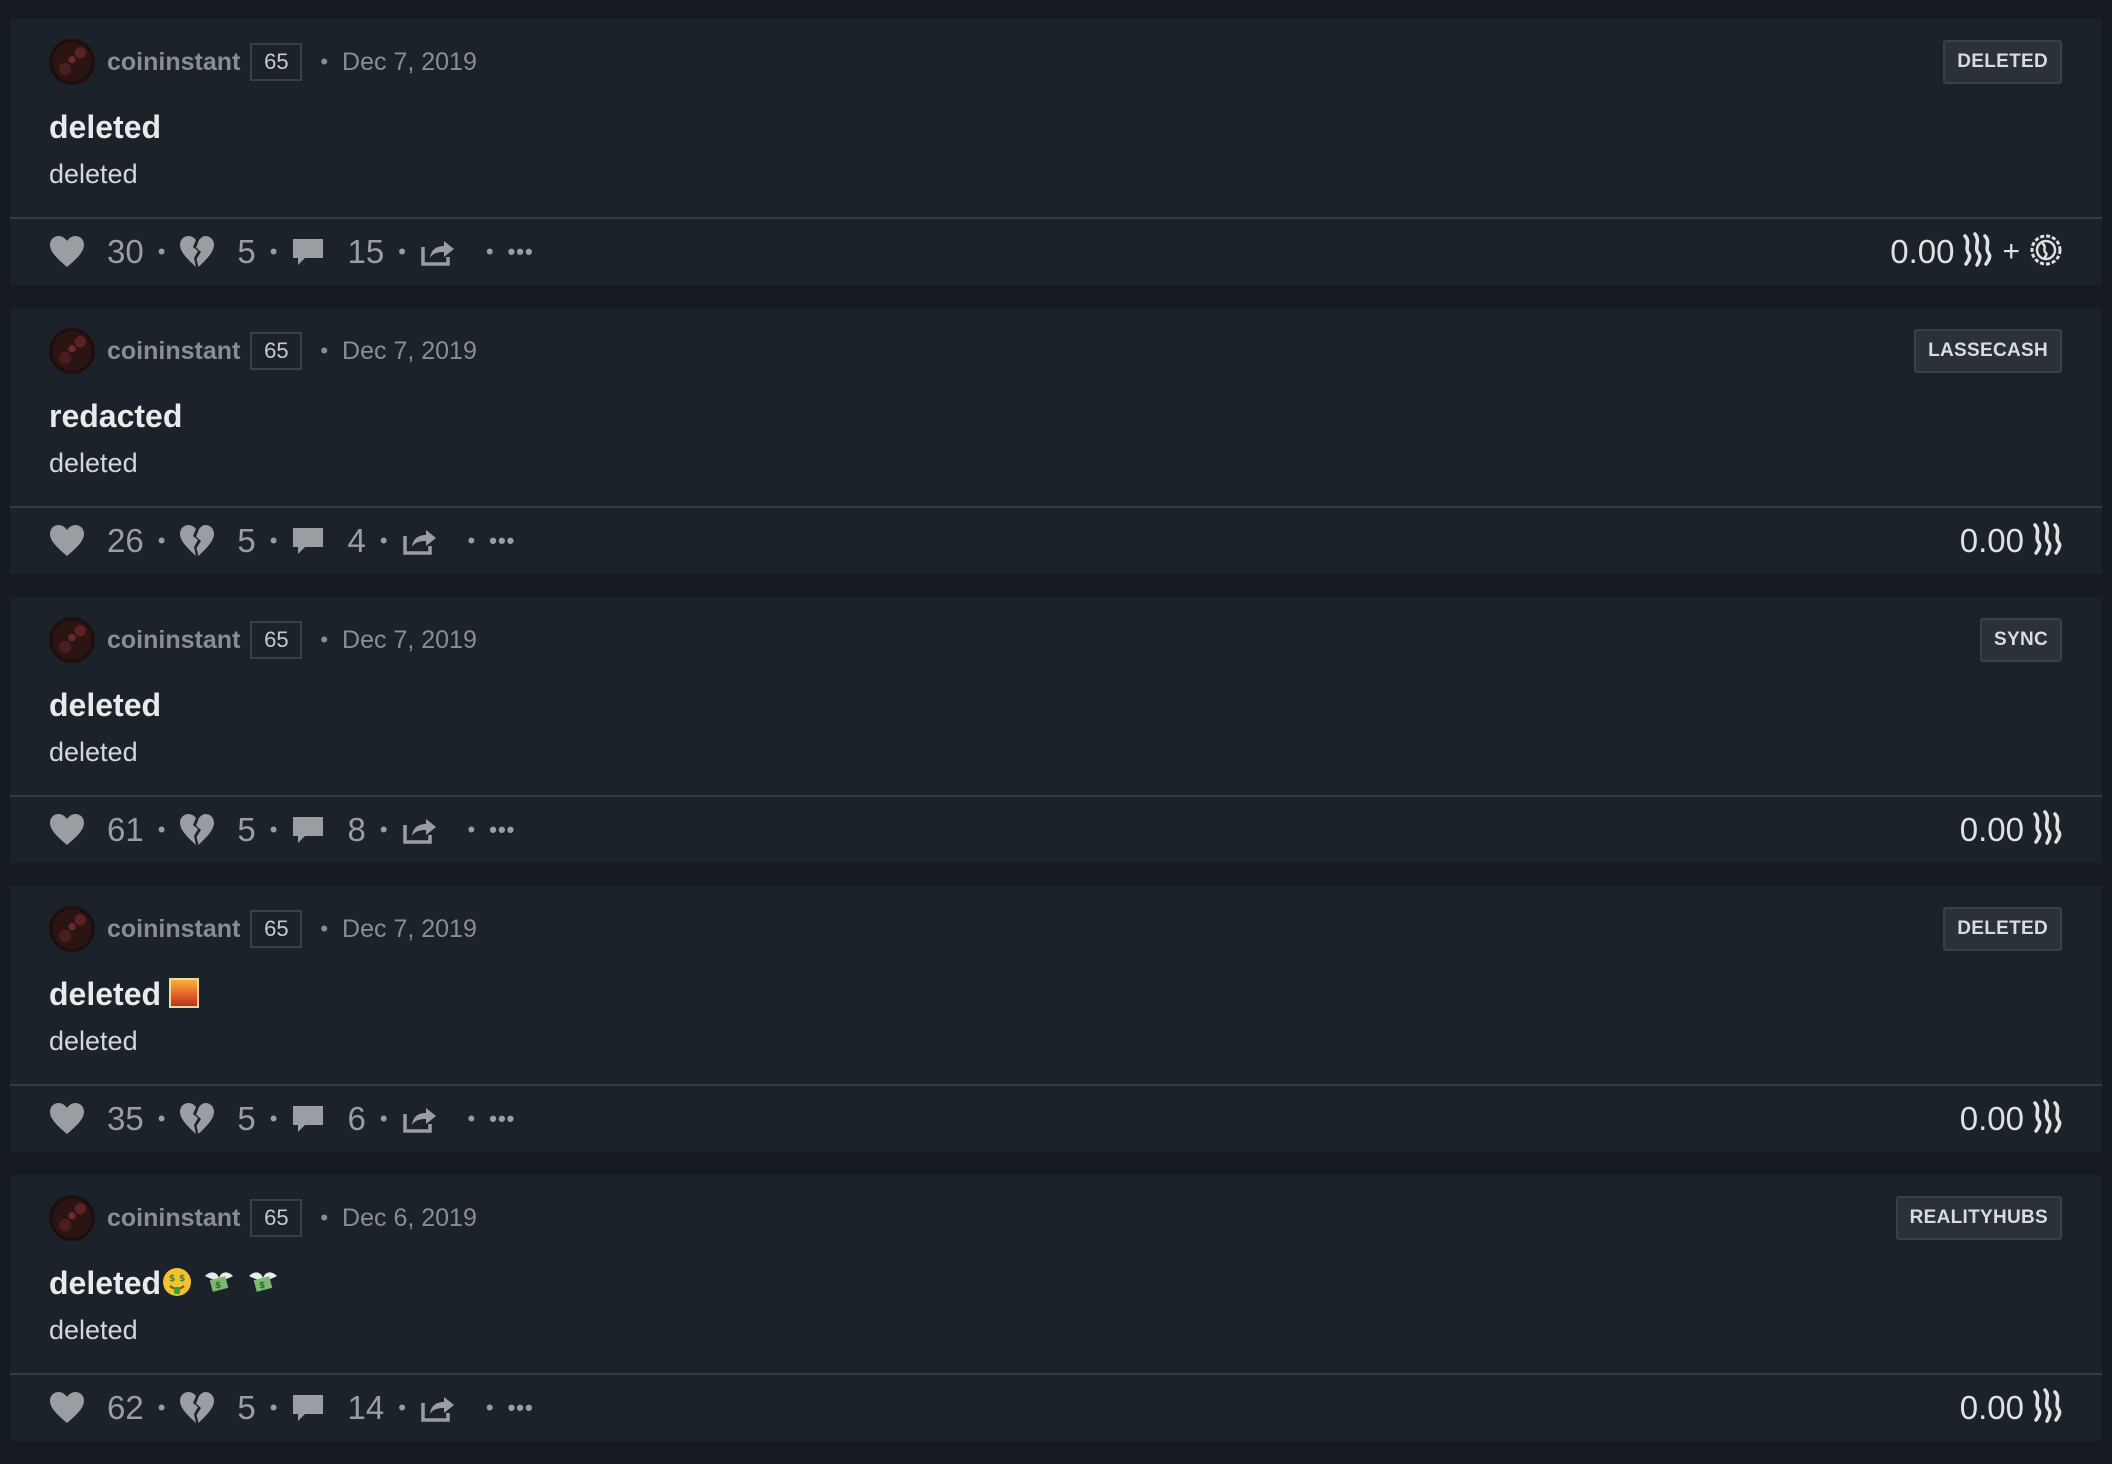 Image resolution: width=2112 pixels, height=1464 pixels. Describe the element at coordinates (1988, 351) in the screenshot. I see `community-tag: LASSECASH` at that location.